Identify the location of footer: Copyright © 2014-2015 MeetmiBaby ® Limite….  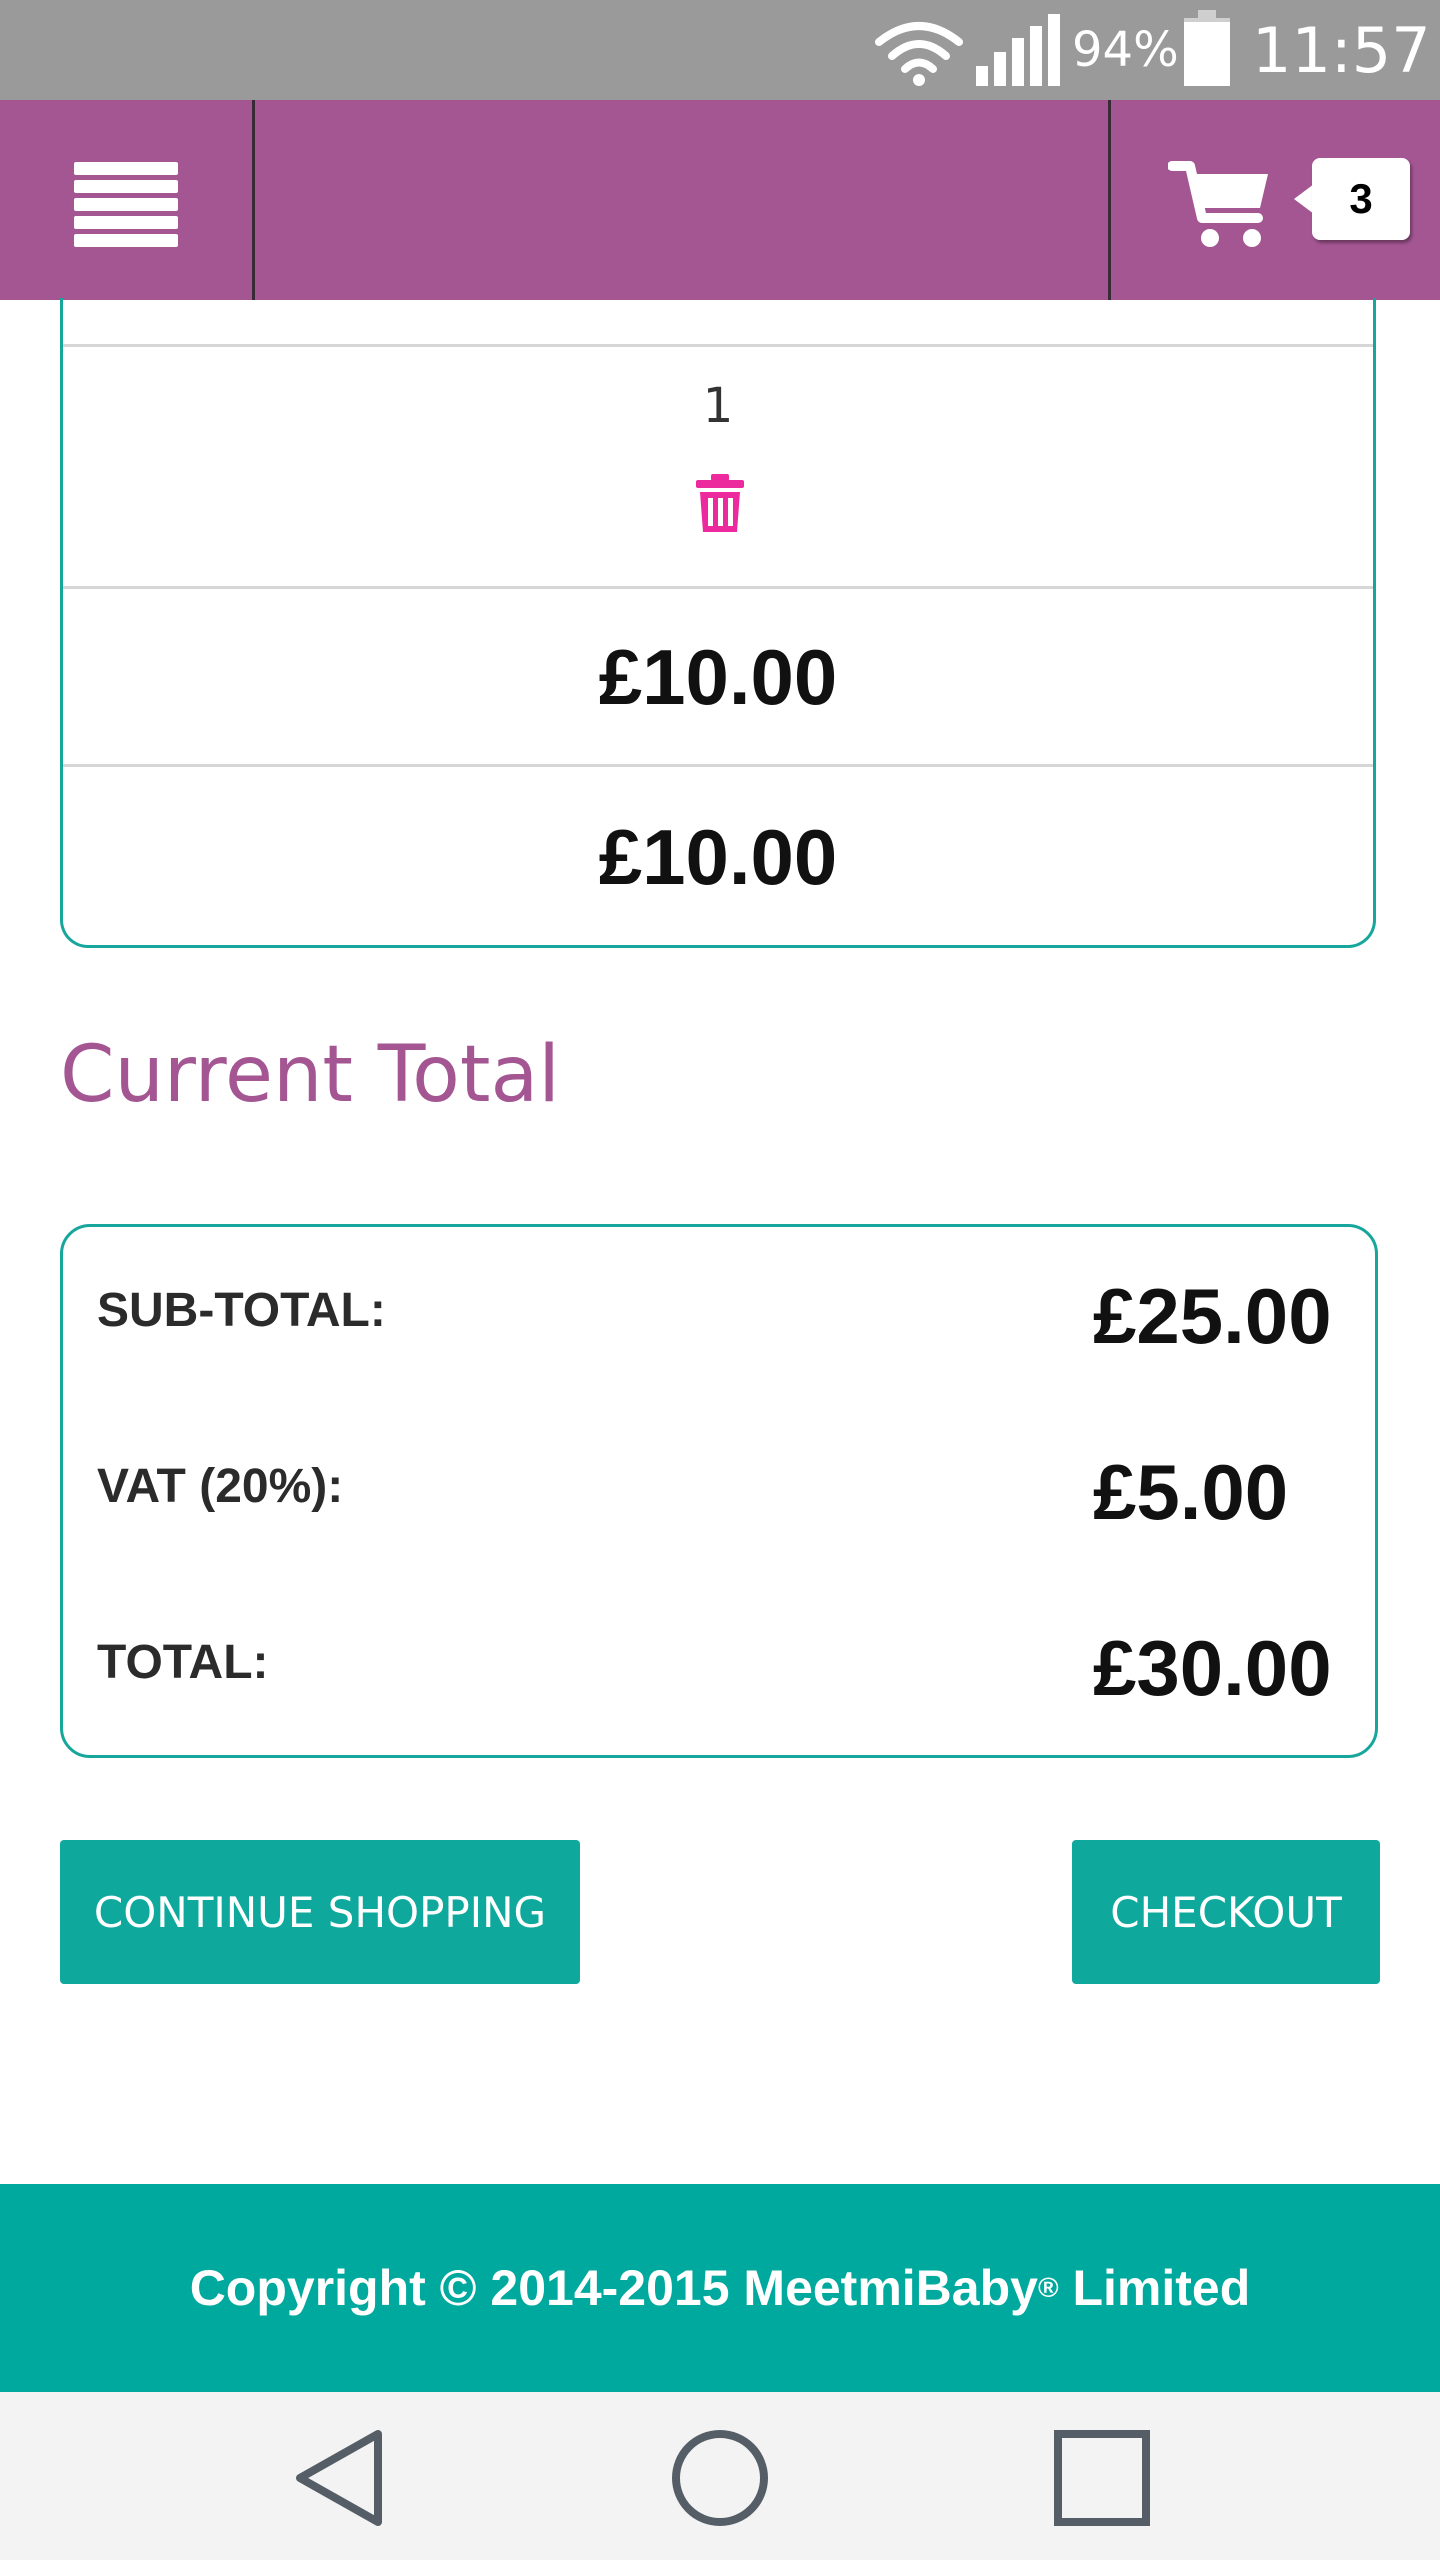
(720, 2288).